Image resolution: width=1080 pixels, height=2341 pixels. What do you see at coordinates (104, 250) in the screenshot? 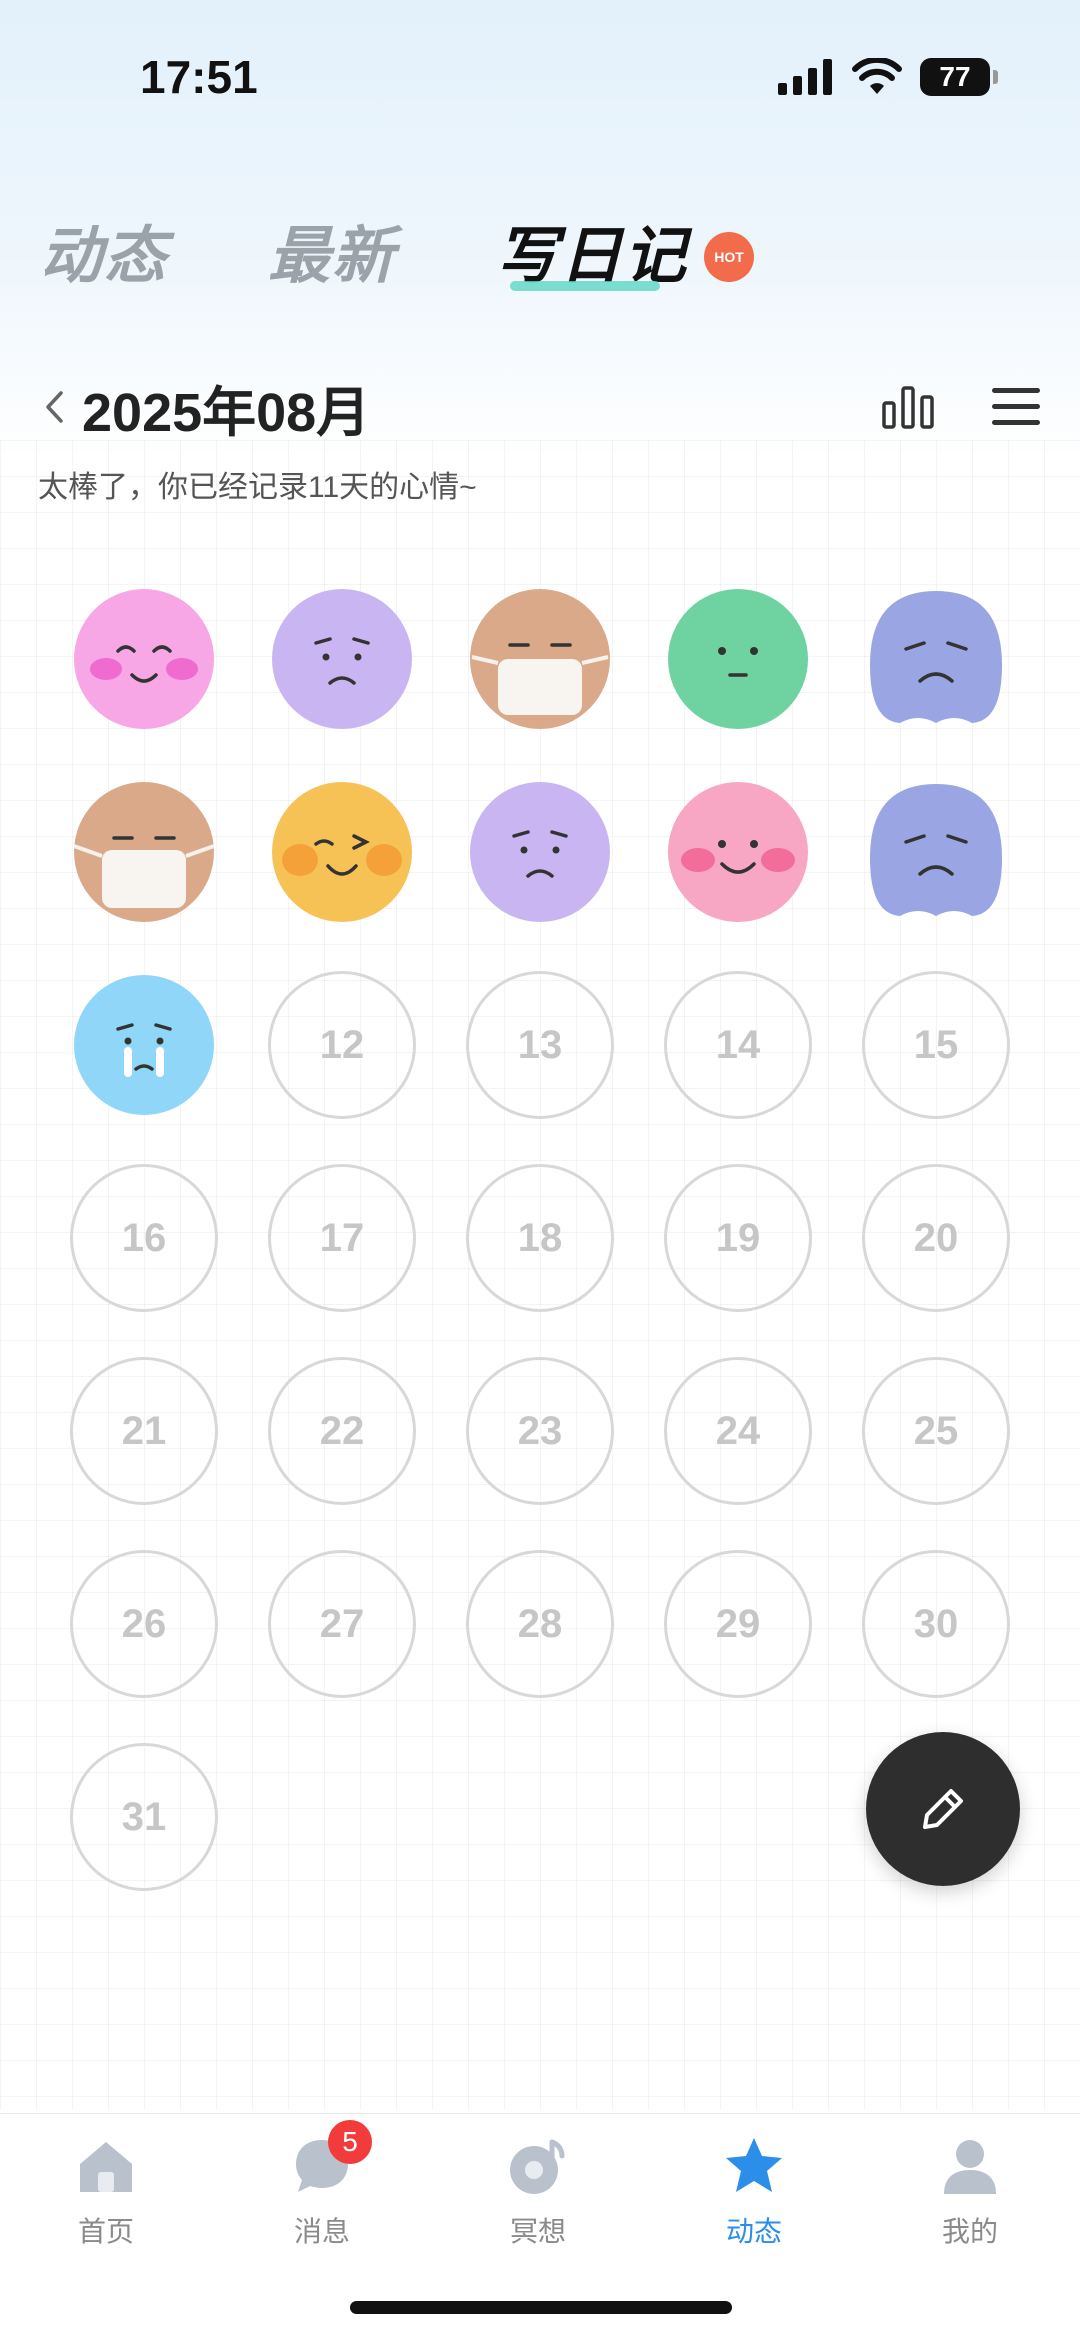
I see `tab-dynamic: 动态` at bounding box center [104, 250].